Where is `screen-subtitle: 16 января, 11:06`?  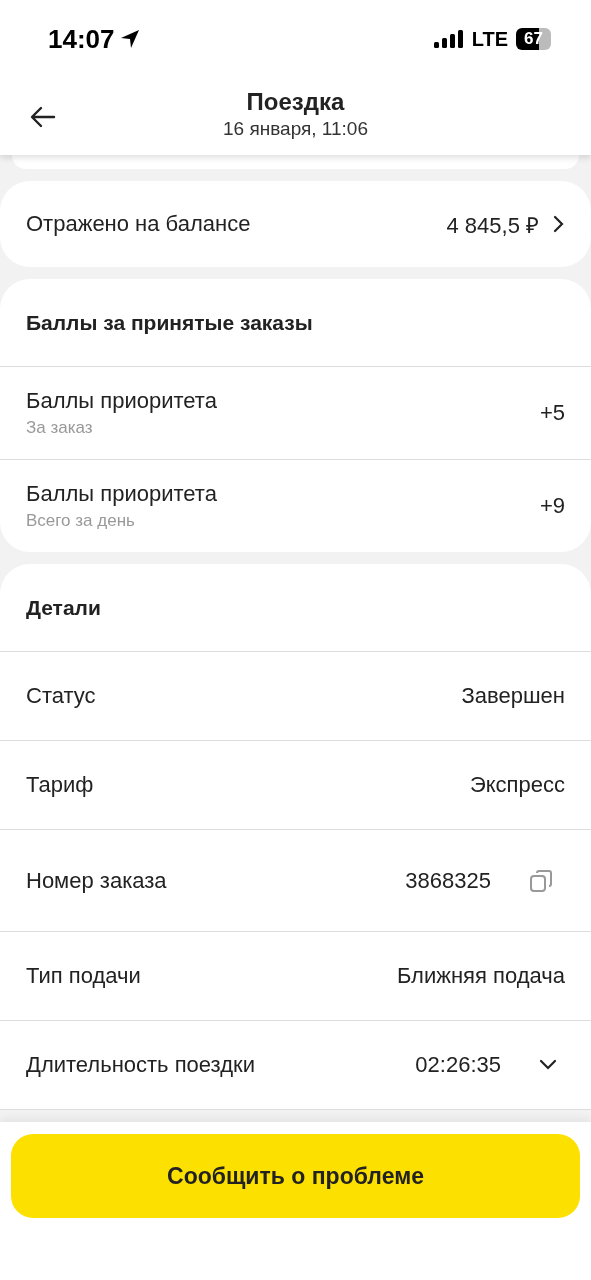
screen-subtitle: 16 января, 11:06 is located at coordinates (295, 128).